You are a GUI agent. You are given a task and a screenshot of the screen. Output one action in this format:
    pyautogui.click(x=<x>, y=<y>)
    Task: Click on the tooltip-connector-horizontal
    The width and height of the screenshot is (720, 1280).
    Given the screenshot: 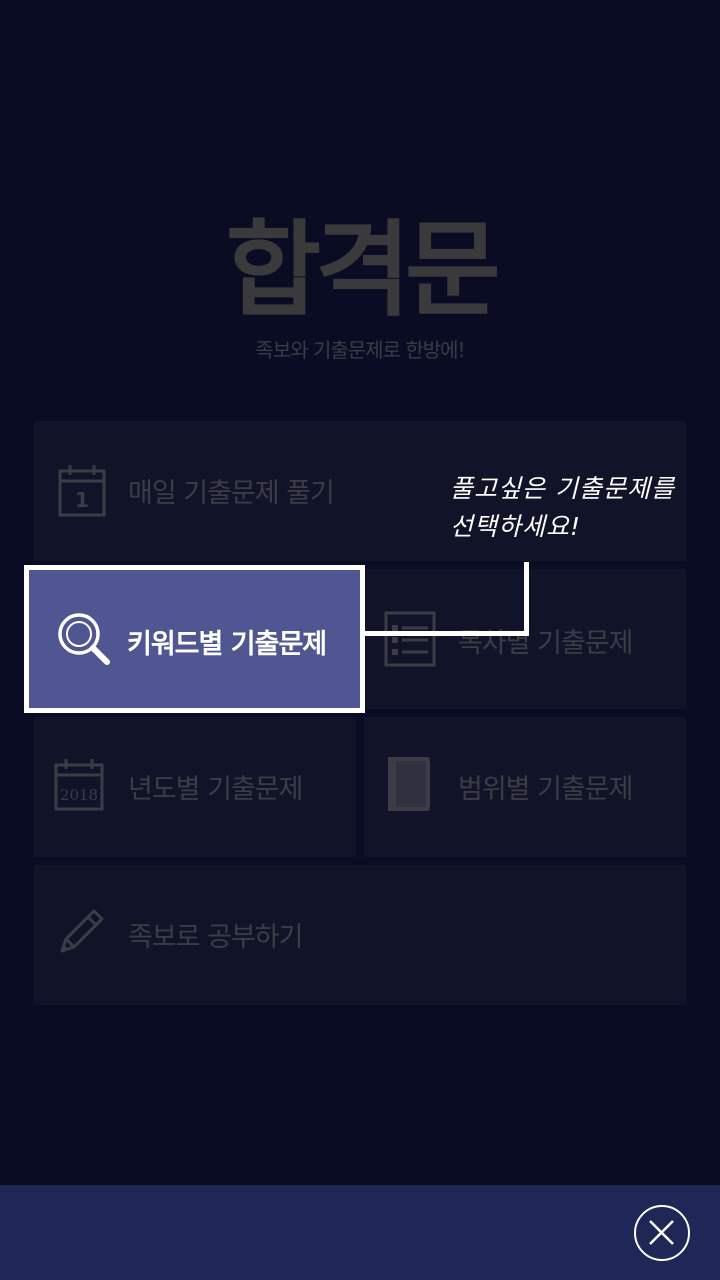 What is the action you would take?
    pyautogui.click(x=447, y=633)
    